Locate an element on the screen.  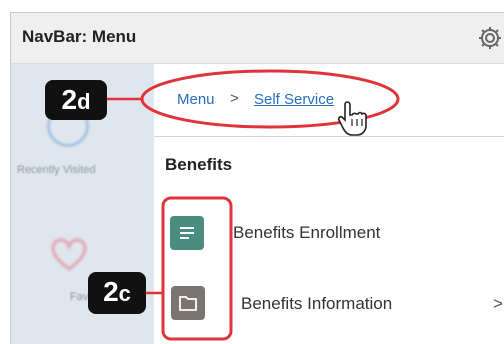
breadcrumb: Menu > Self Service is located at coordinates (329, 100).